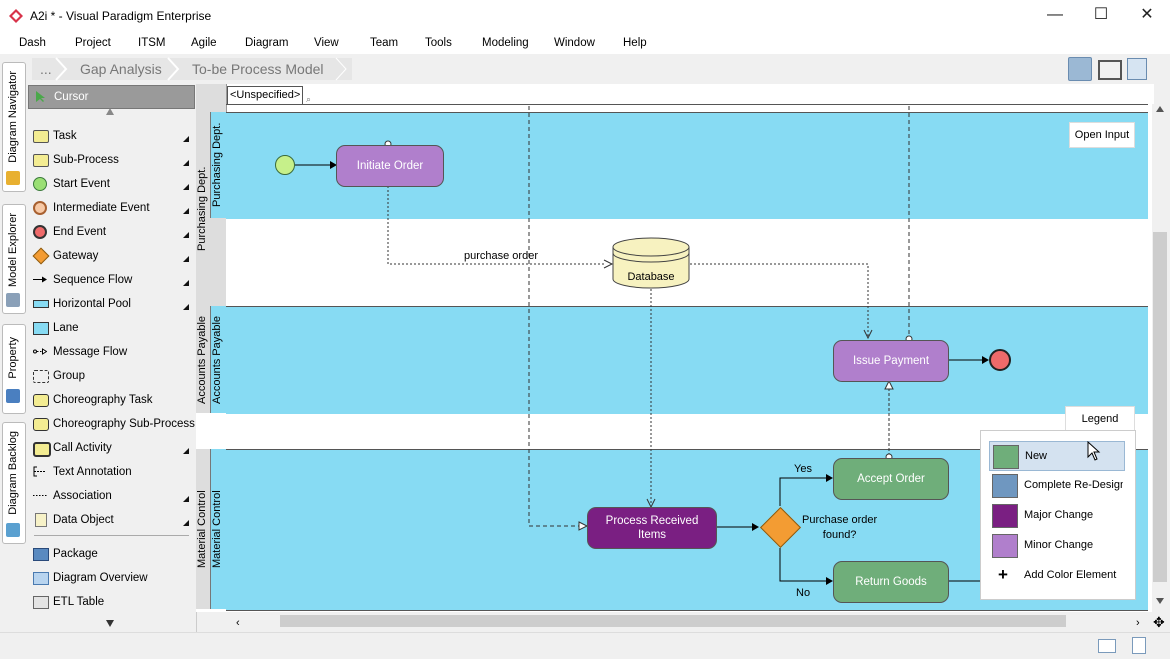  I want to click on palette-intermediate-event: Intermediate Event, so click(110, 208).